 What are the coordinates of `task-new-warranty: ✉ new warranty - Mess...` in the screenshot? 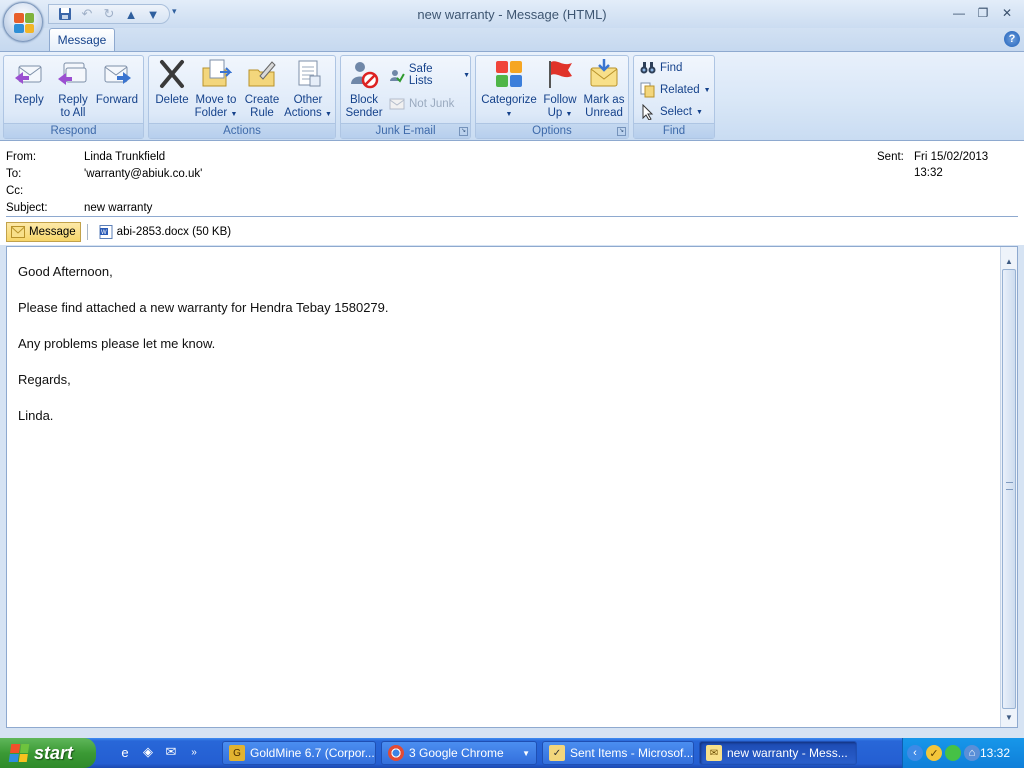 It's located at (778, 753).